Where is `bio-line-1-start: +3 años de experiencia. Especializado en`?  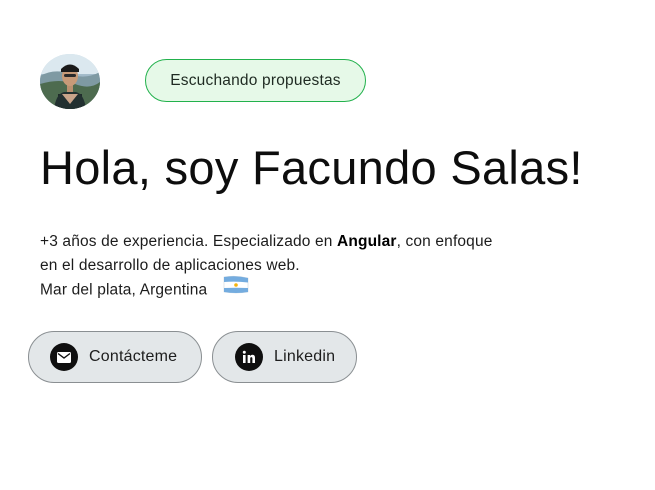
bio-line-1-start: +3 años de experiencia. Especializado en is located at coordinates (188, 241).